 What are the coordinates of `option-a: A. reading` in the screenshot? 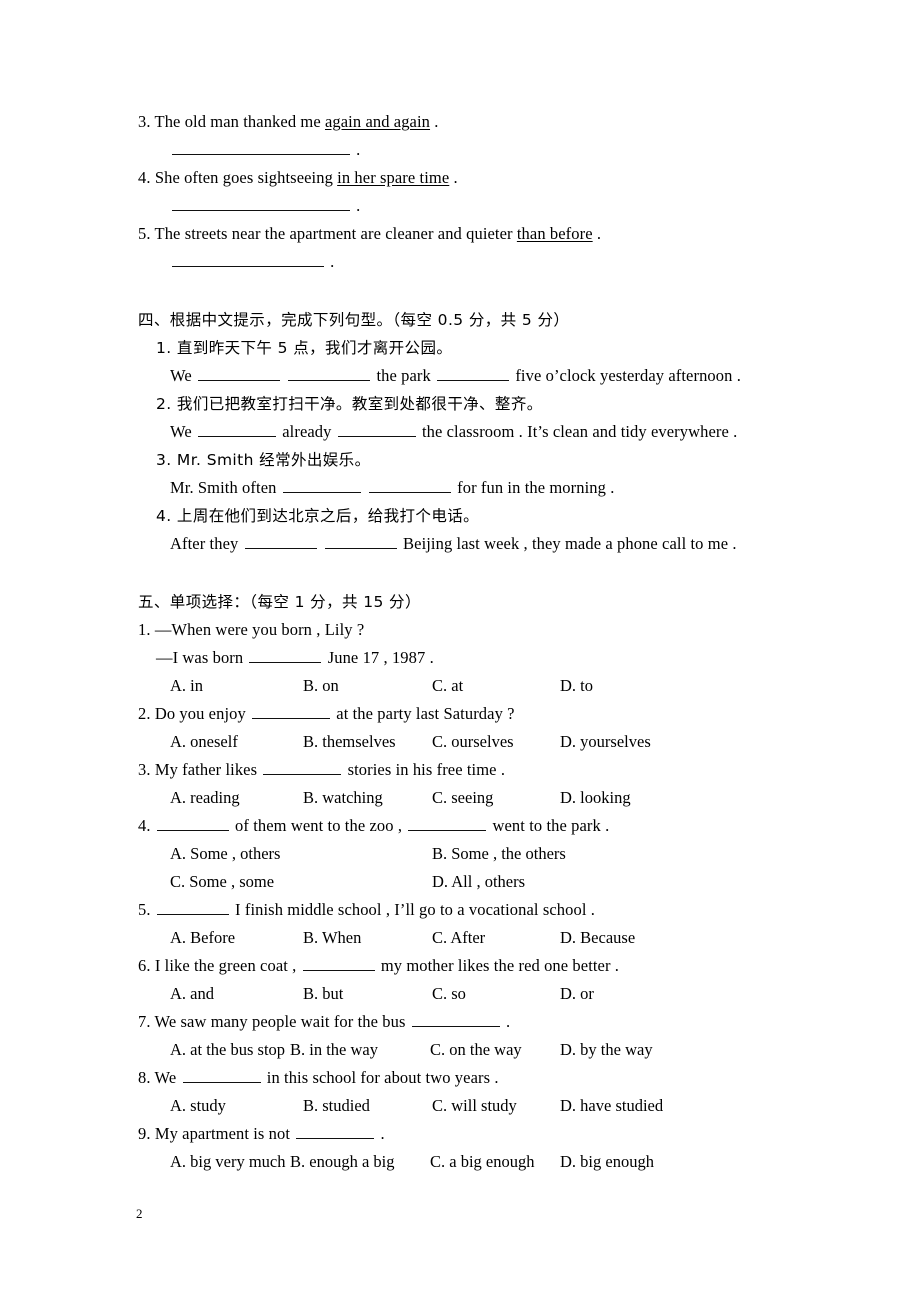 It's located at (205, 798).